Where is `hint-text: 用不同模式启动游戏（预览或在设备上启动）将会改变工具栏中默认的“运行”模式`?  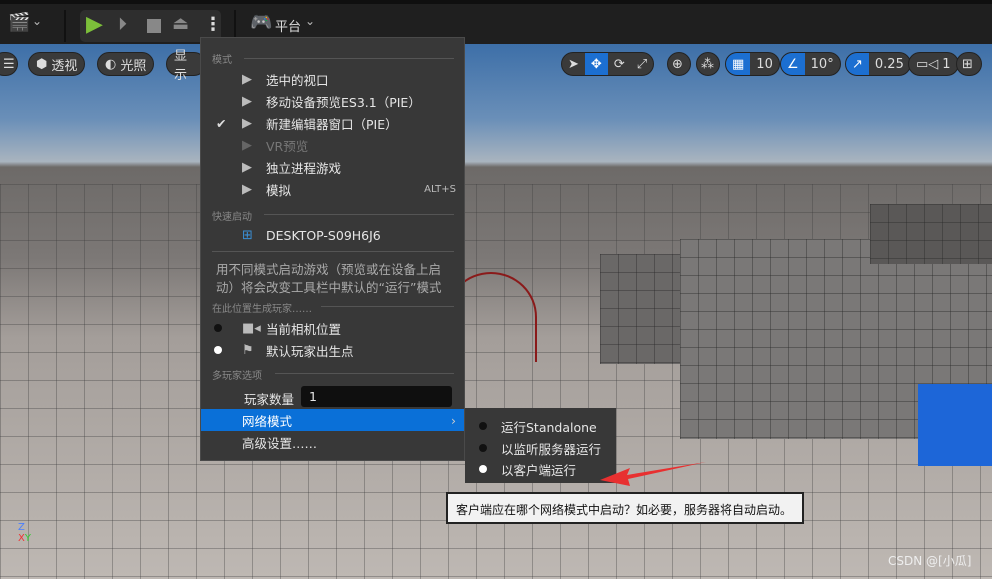 hint-text: 用不同模式启动游戏（预览或在设备上启动）将会改变工具栏中默认的“运行”模式 is located at coordinates (329, 278).